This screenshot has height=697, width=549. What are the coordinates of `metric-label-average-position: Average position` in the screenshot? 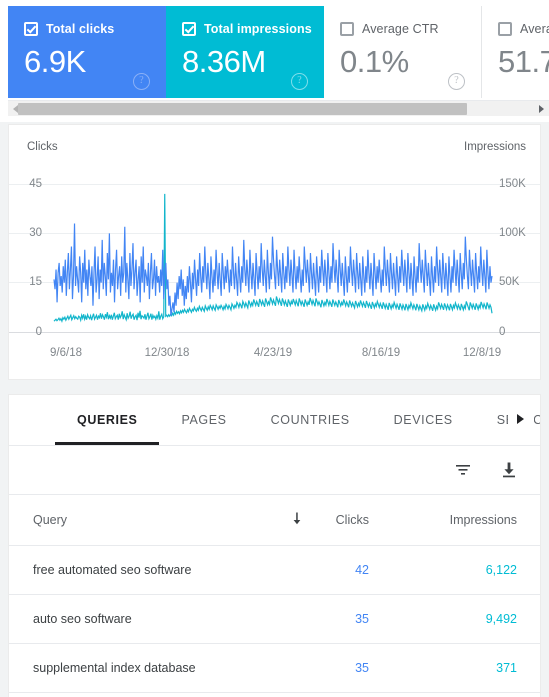 It's located at (534, 29).